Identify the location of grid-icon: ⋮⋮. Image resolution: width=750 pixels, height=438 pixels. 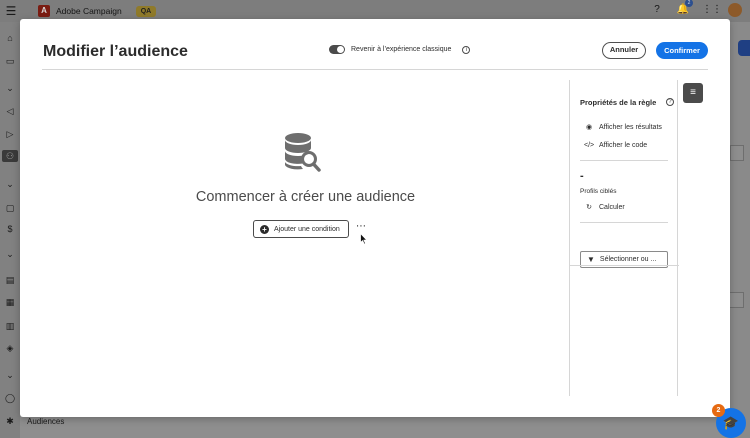
(712, 10).